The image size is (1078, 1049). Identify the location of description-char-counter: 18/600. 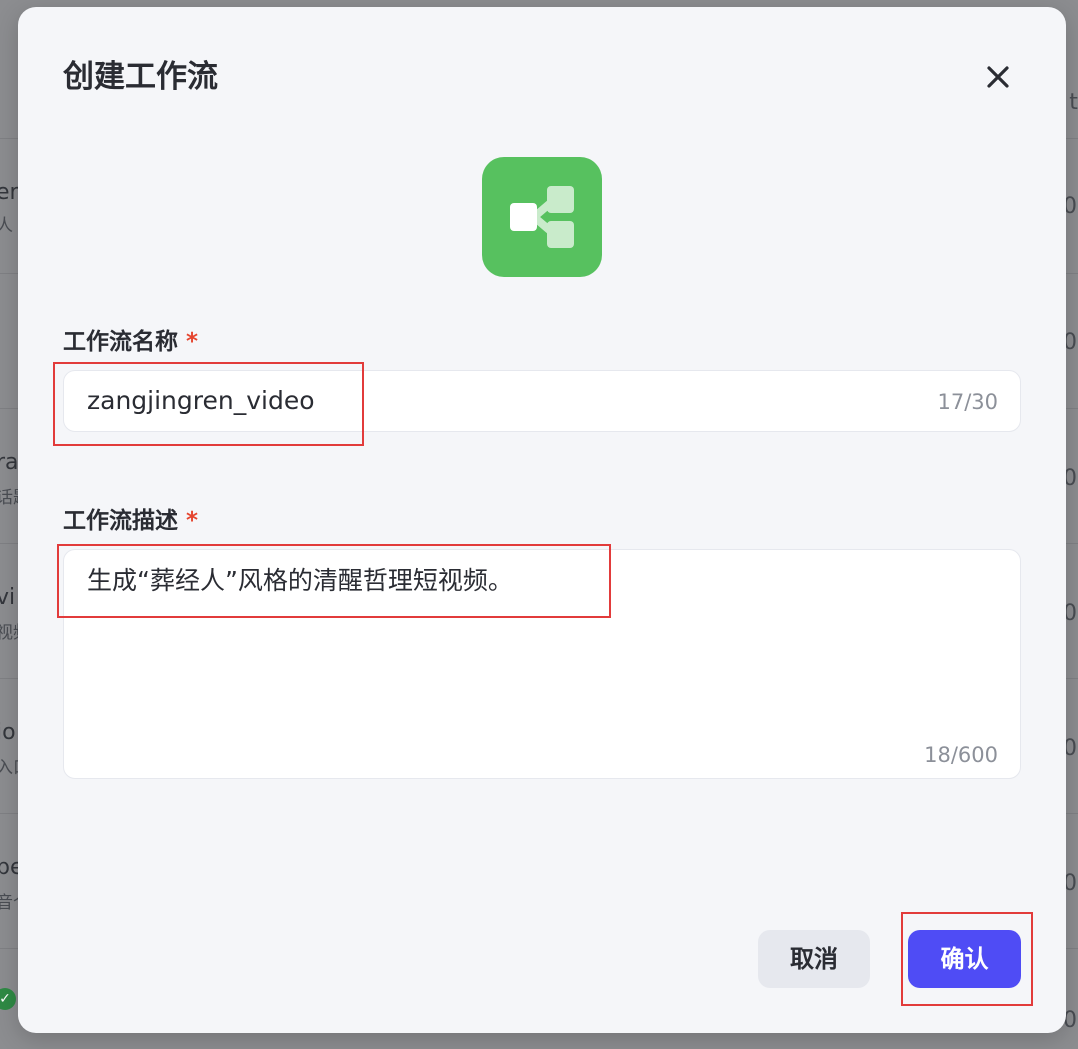
(961, 755).